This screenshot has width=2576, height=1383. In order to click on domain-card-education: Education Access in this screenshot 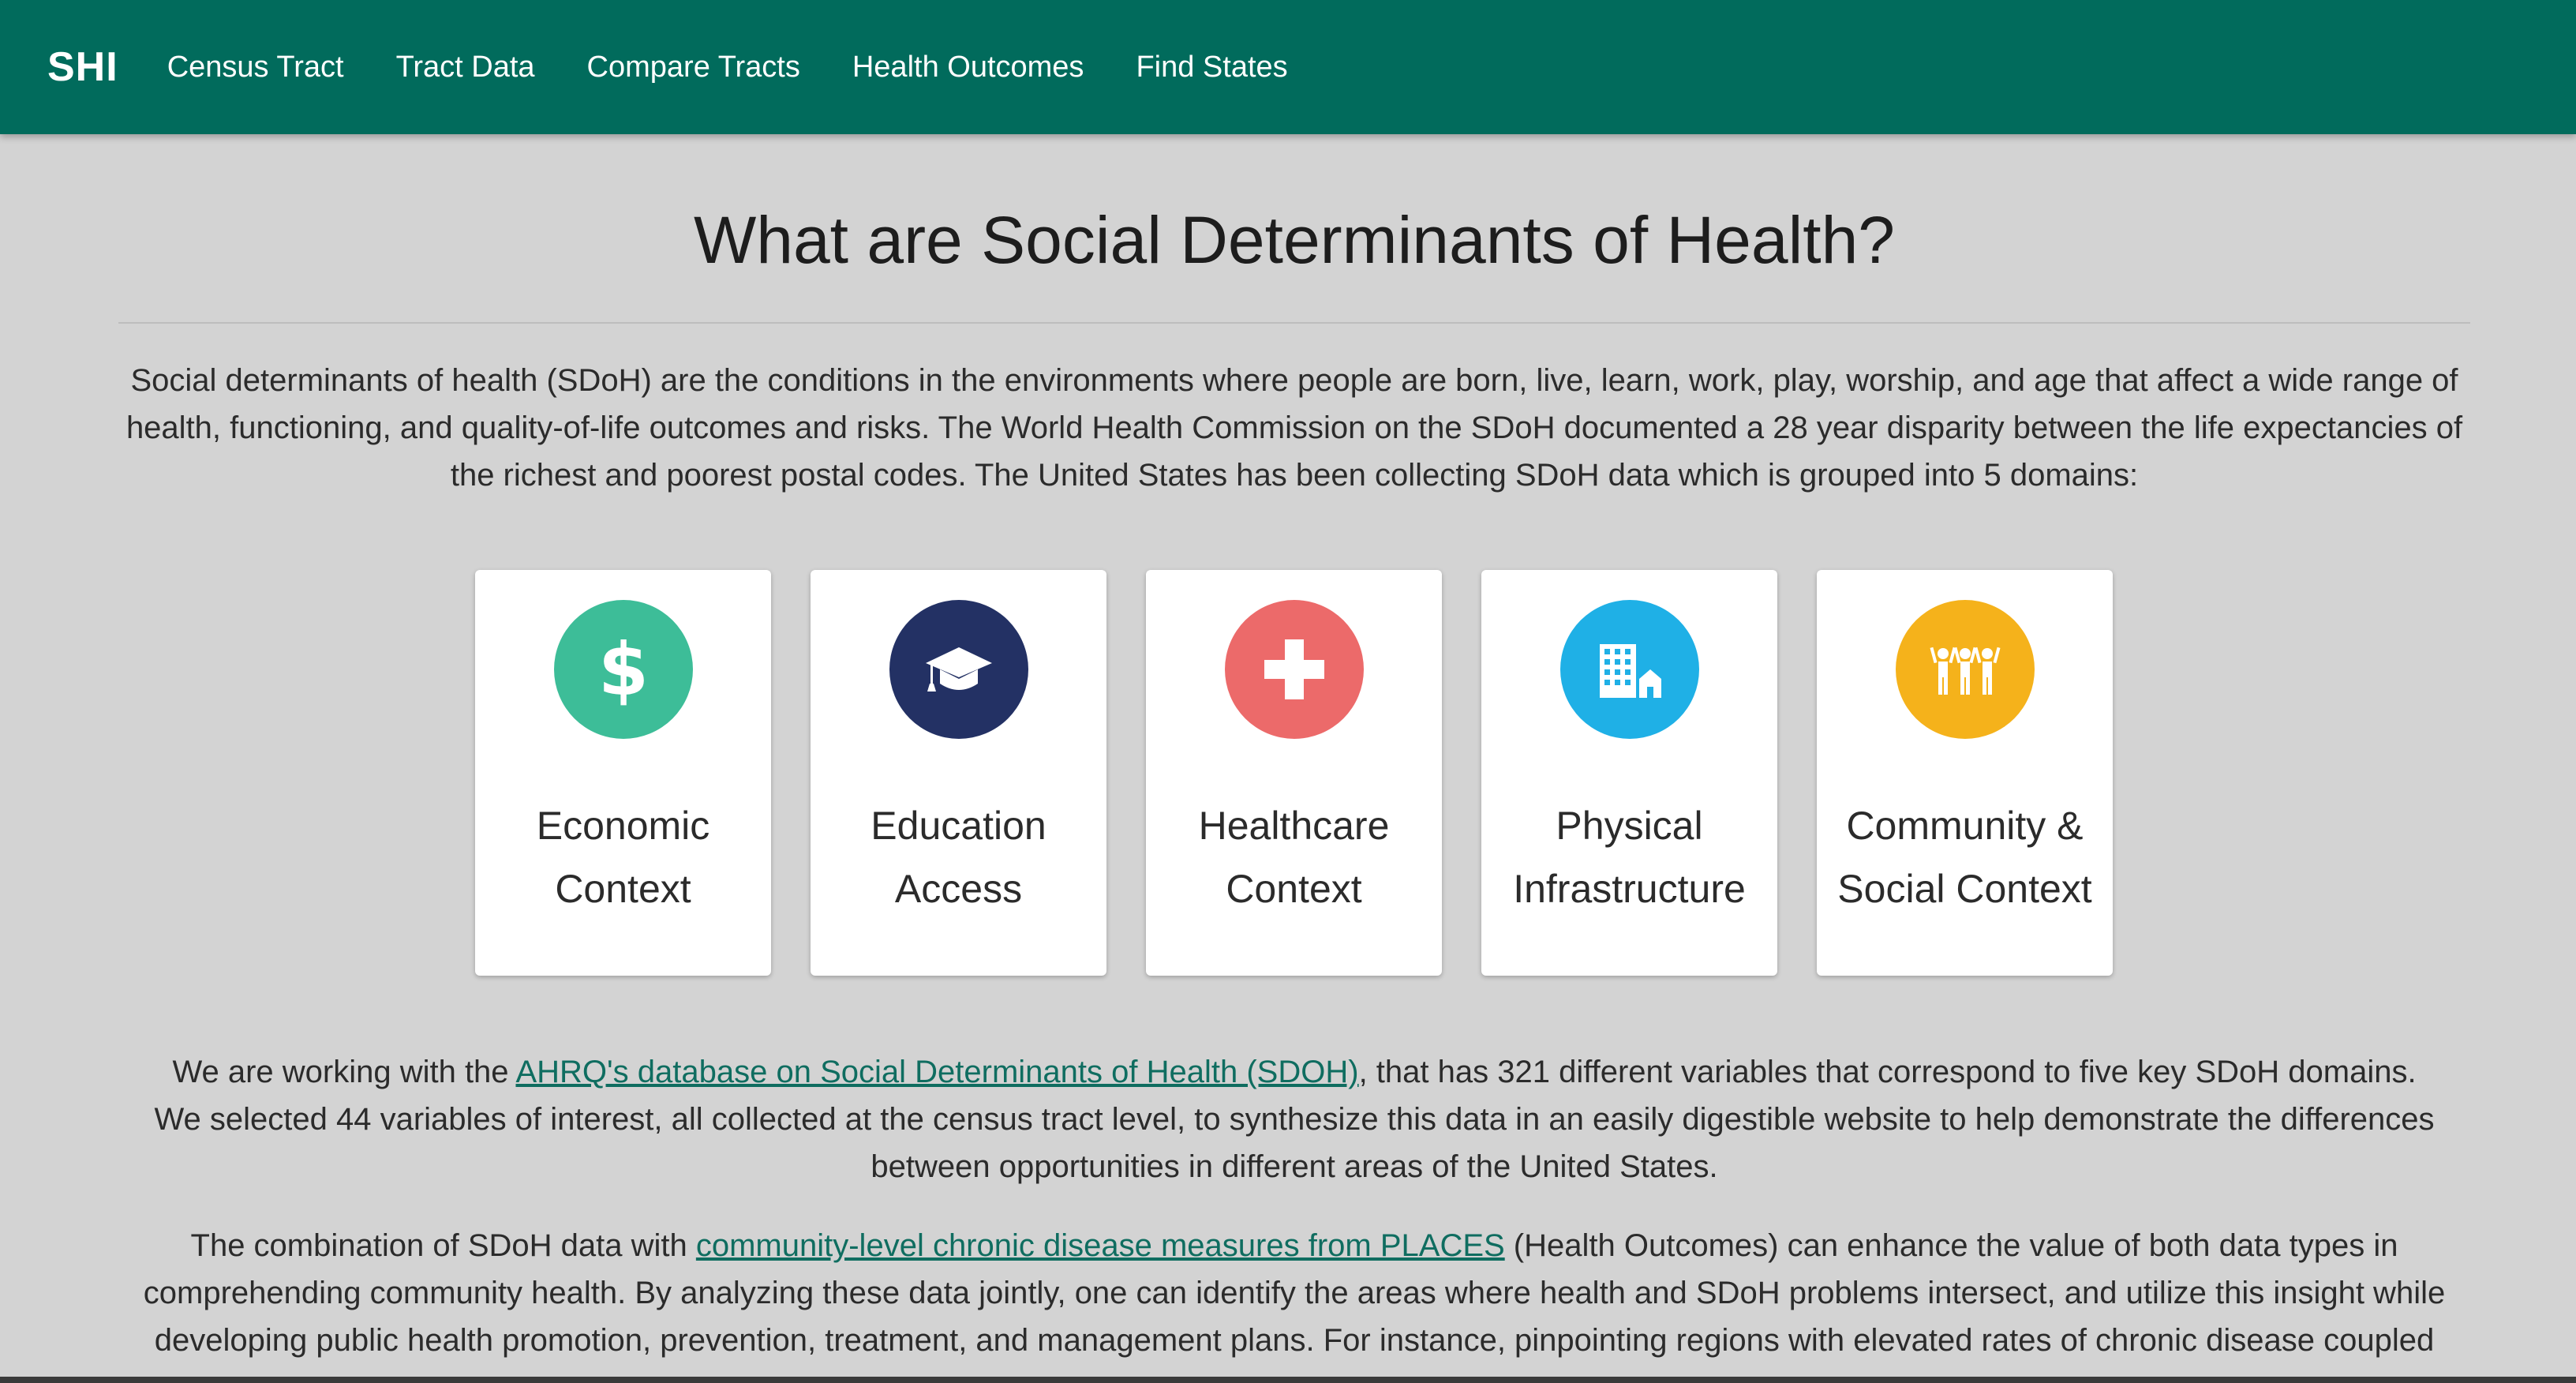, I will do `click(958, 773)`.